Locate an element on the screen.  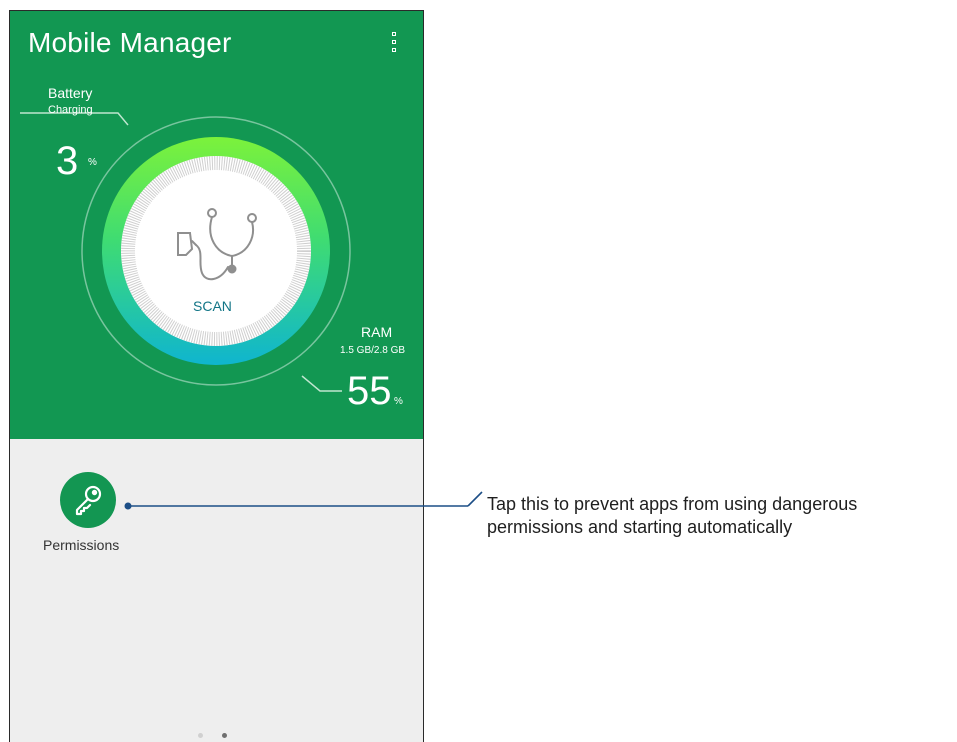
battery-unit: % is located at coordinates (92, 162).